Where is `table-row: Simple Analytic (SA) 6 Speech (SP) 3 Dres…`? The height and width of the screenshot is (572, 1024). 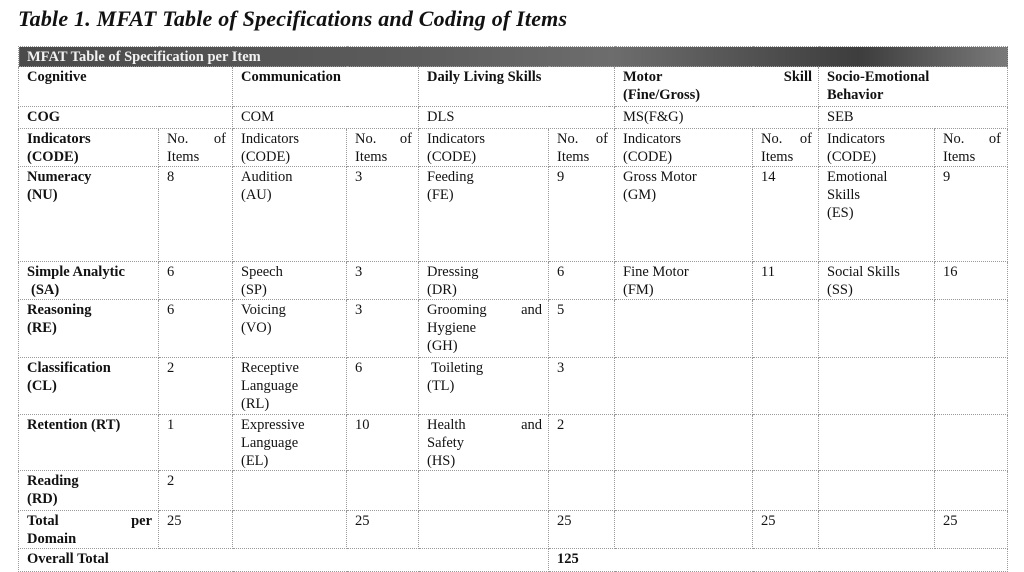
table-row: Simple Analytic (SA) 6 Speech (SP) 3 Dres… is located at coordinates (513, 280).